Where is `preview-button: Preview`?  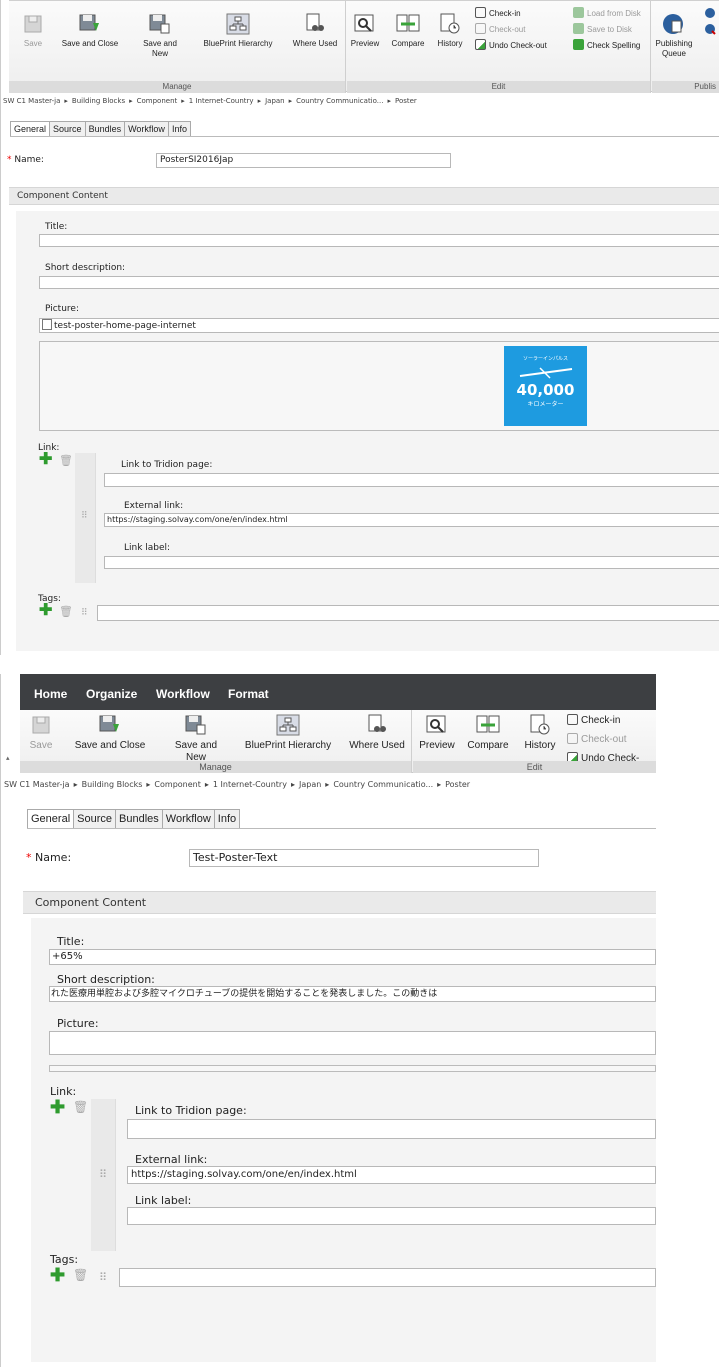 preview-button: Preview is located at coordinates (365, 31).